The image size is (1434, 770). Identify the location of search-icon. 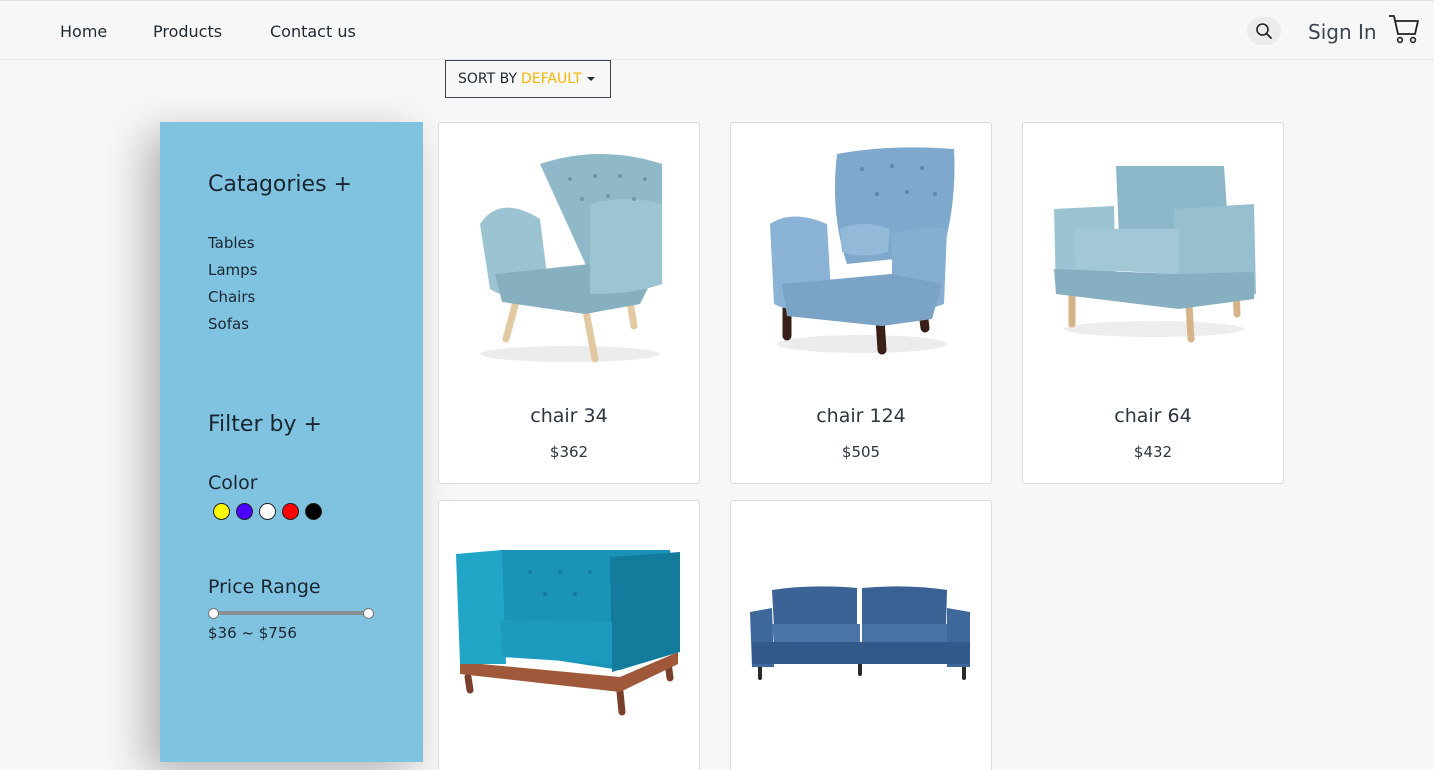
(1264, 31).